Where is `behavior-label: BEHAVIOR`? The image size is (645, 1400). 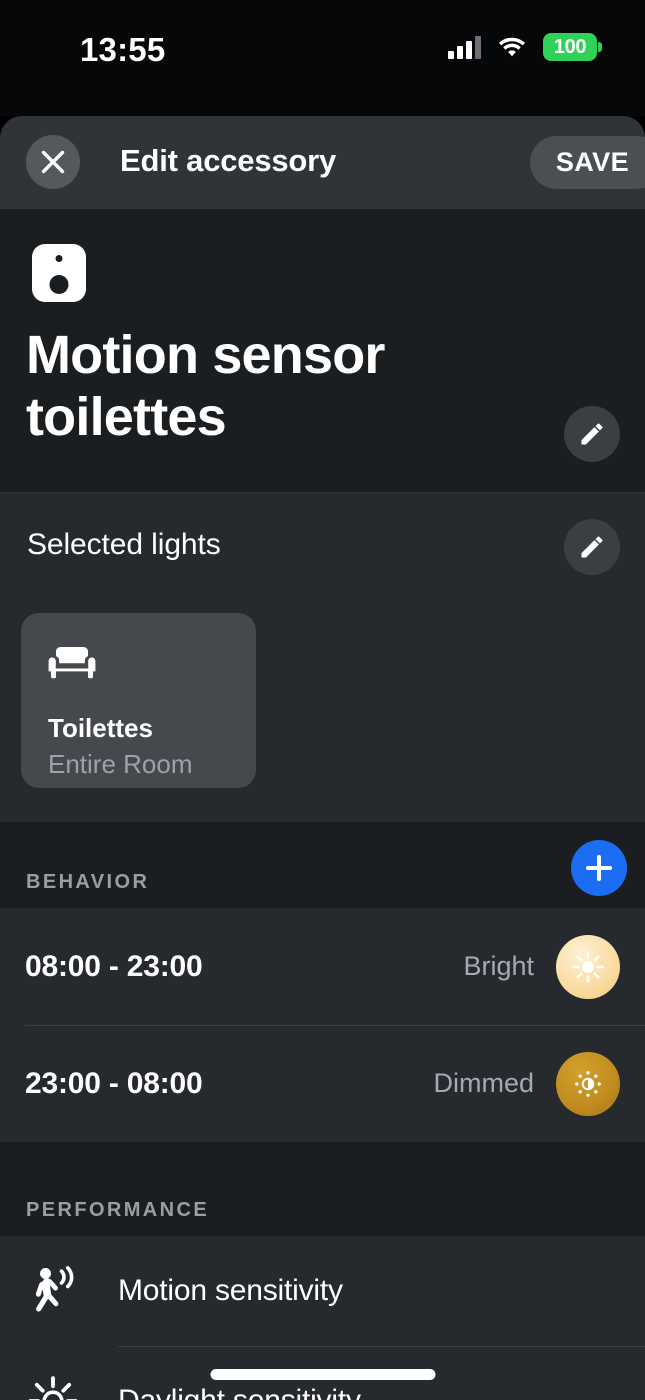 behavior-label: BEHAVIOR is located at coordinates (88, 882).